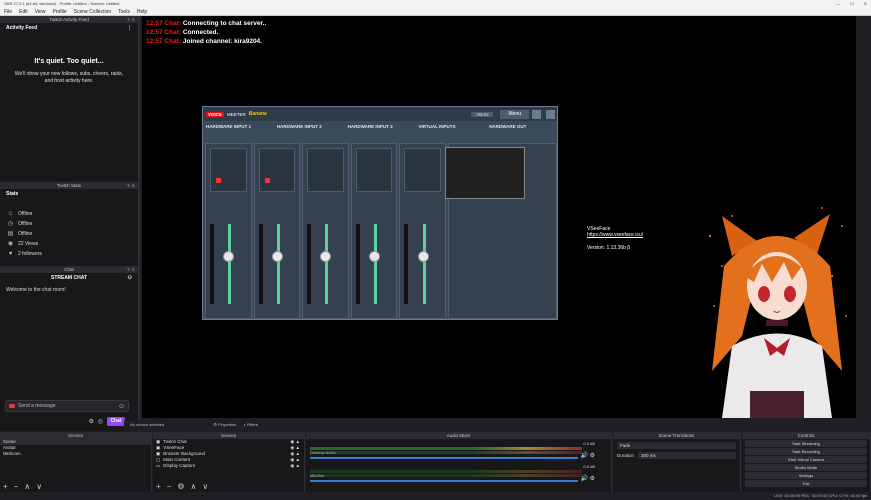 This screenshot has height=500, width=871. Describe the element at coordinates (615, 235) in the screenshot. I see `vseeface-link: https://www.vseeface.icu/` at that location.